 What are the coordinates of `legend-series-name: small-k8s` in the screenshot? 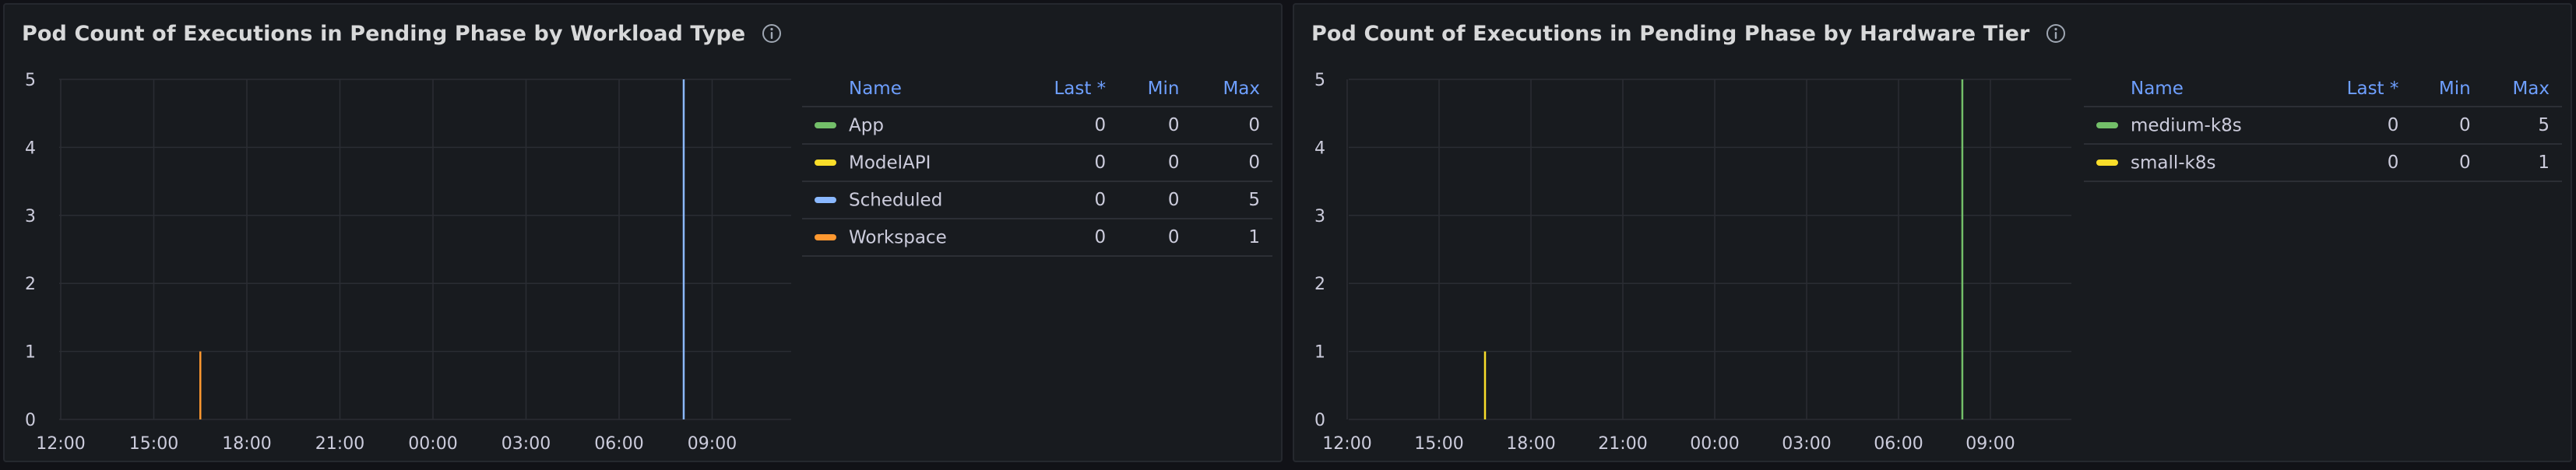 It's located at (2173, 163).